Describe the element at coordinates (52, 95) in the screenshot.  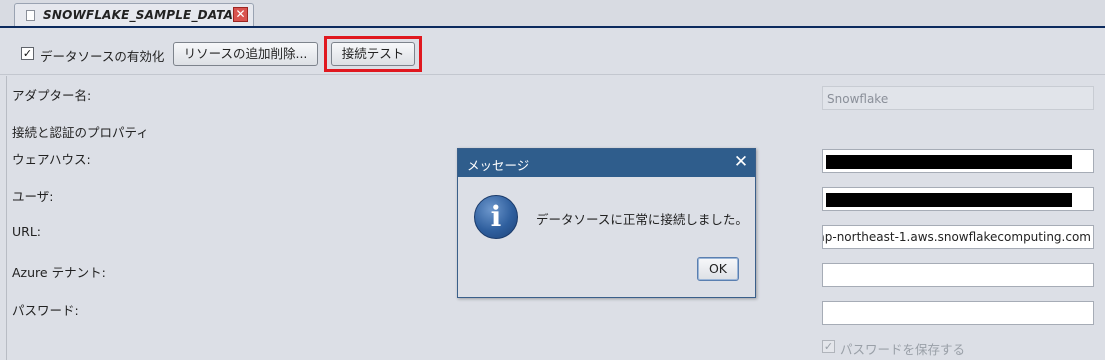
I see `adapter-name-label: アダプター名:` at that location.